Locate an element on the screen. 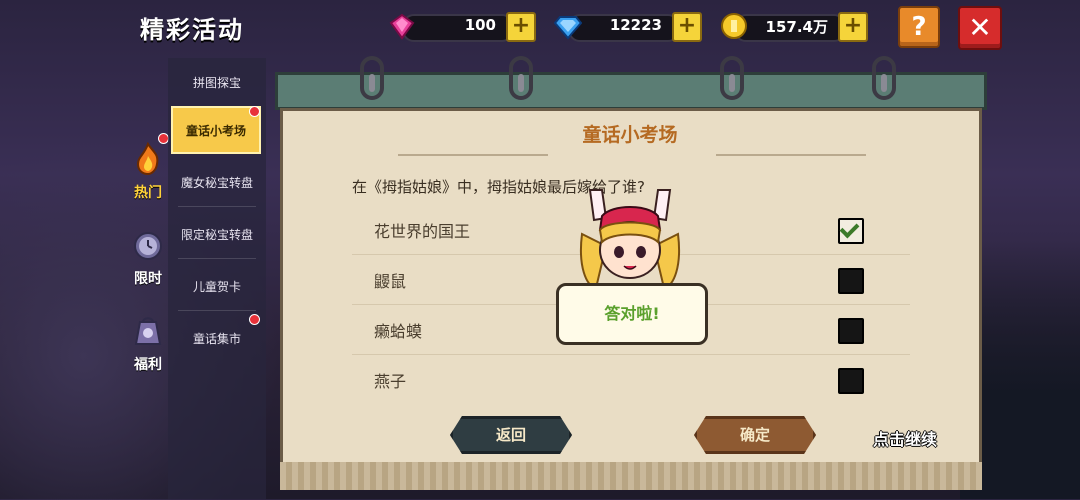 The image size is (1080, 500). pink-gem-count: 100 is located at coordinates (480, 25).